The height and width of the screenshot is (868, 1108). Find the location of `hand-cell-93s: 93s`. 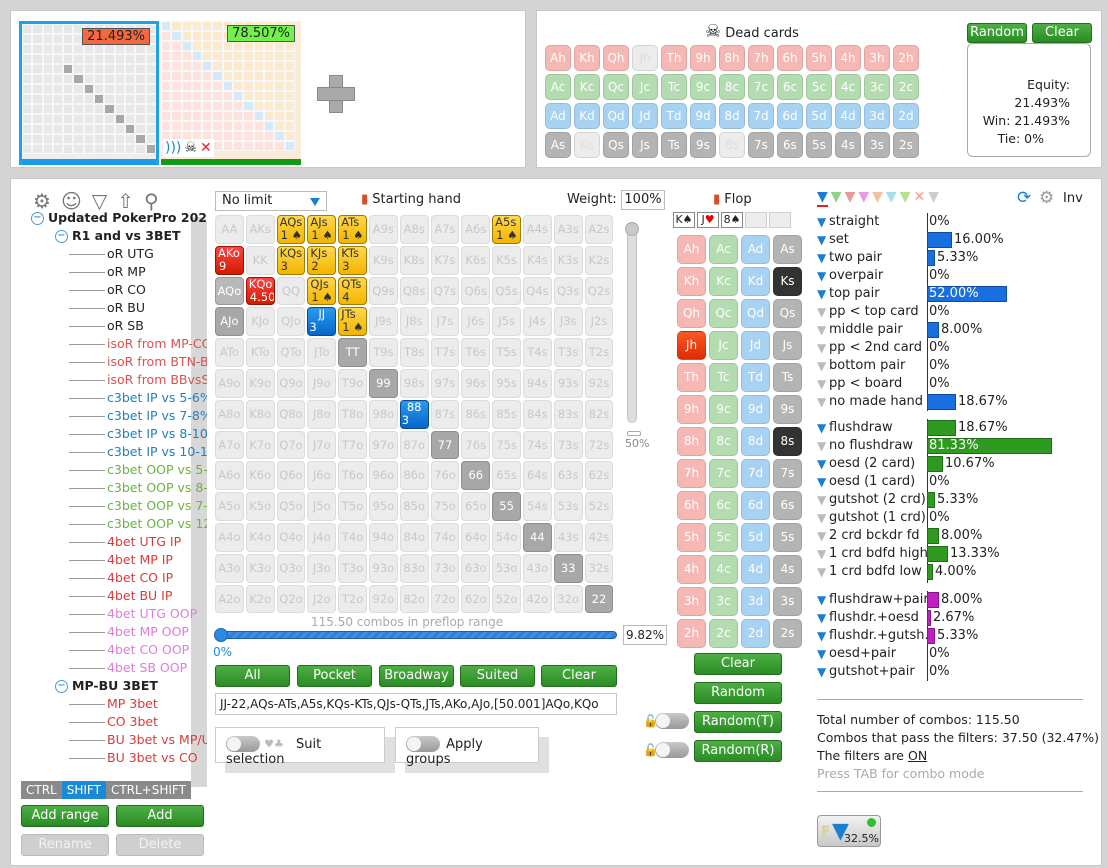

hand-cell-93s: 93s is located at coordinates (568, 383).